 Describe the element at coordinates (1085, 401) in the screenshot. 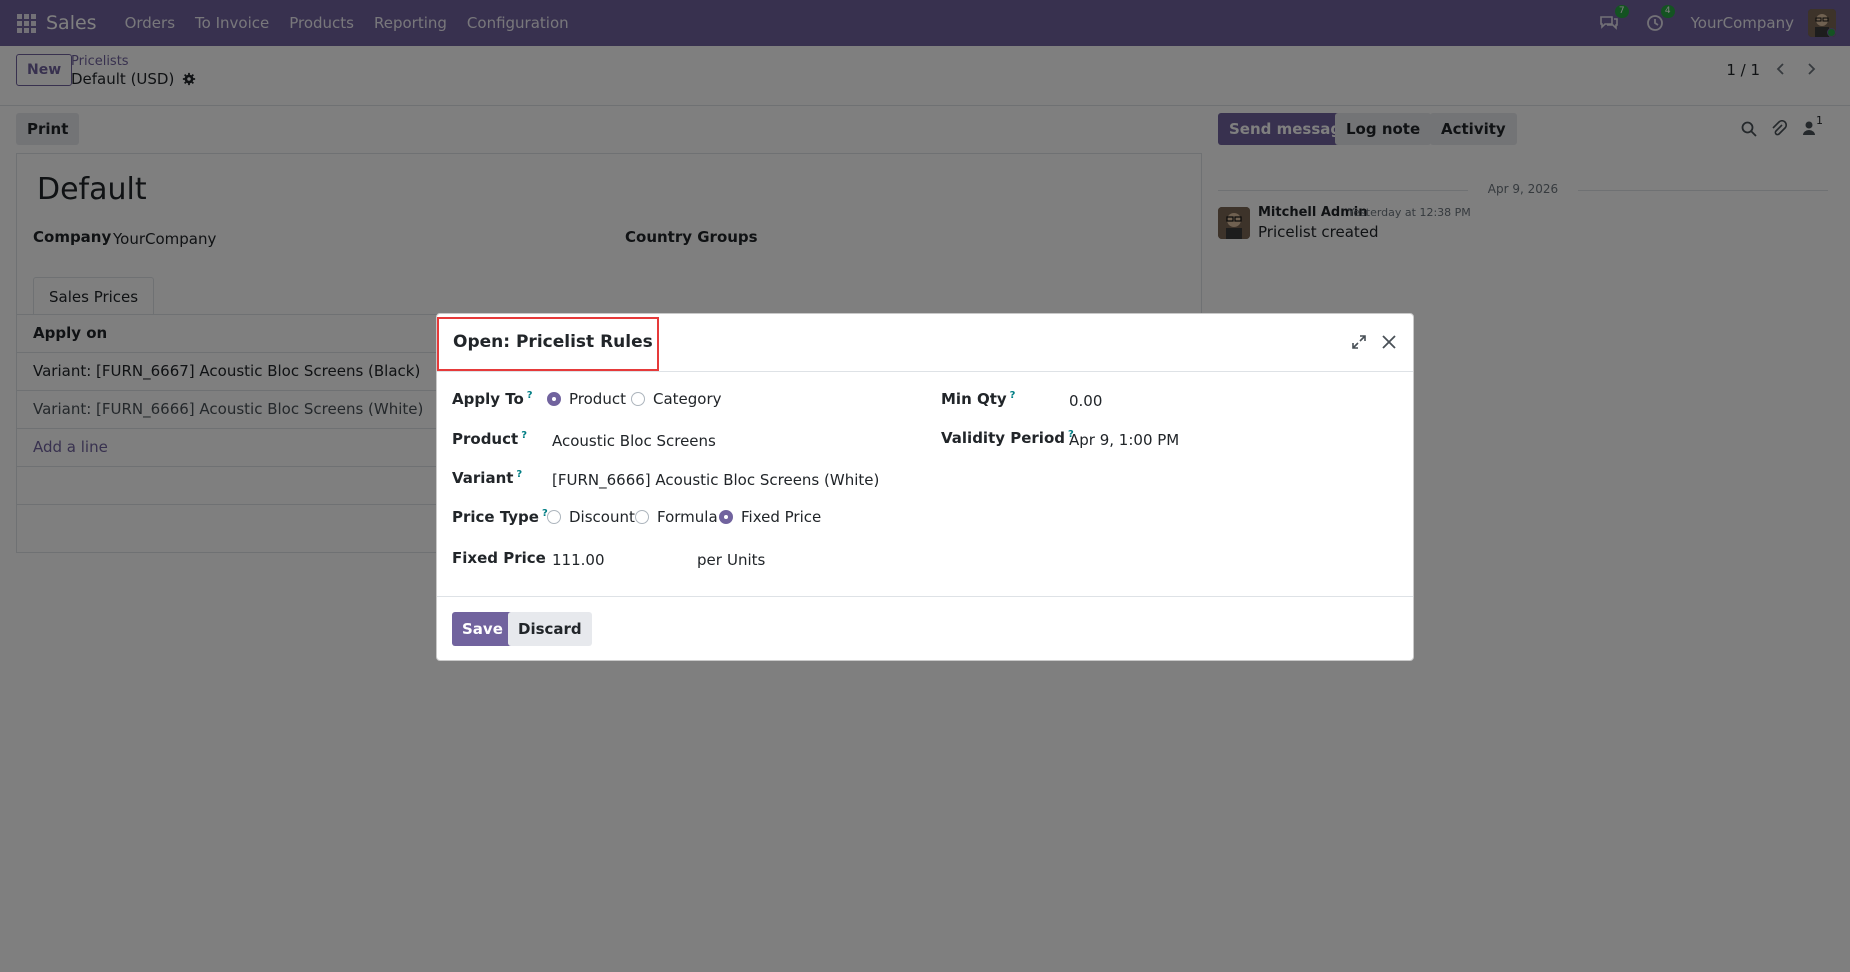

I see `min-qty-input: 0.00` at that location.